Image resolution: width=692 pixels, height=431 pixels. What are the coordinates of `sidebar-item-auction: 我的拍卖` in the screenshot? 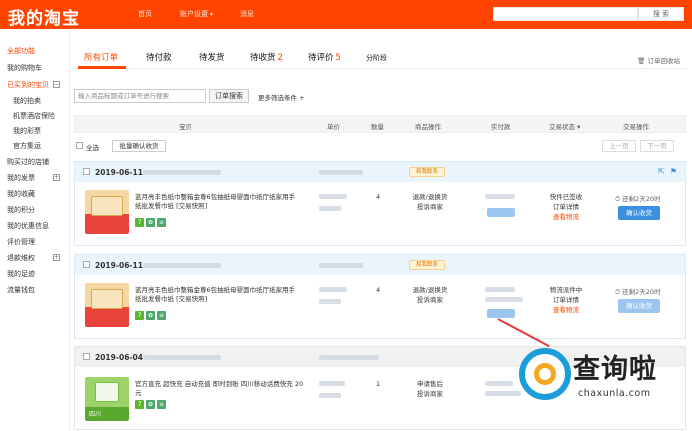 It's located at (27, 101).